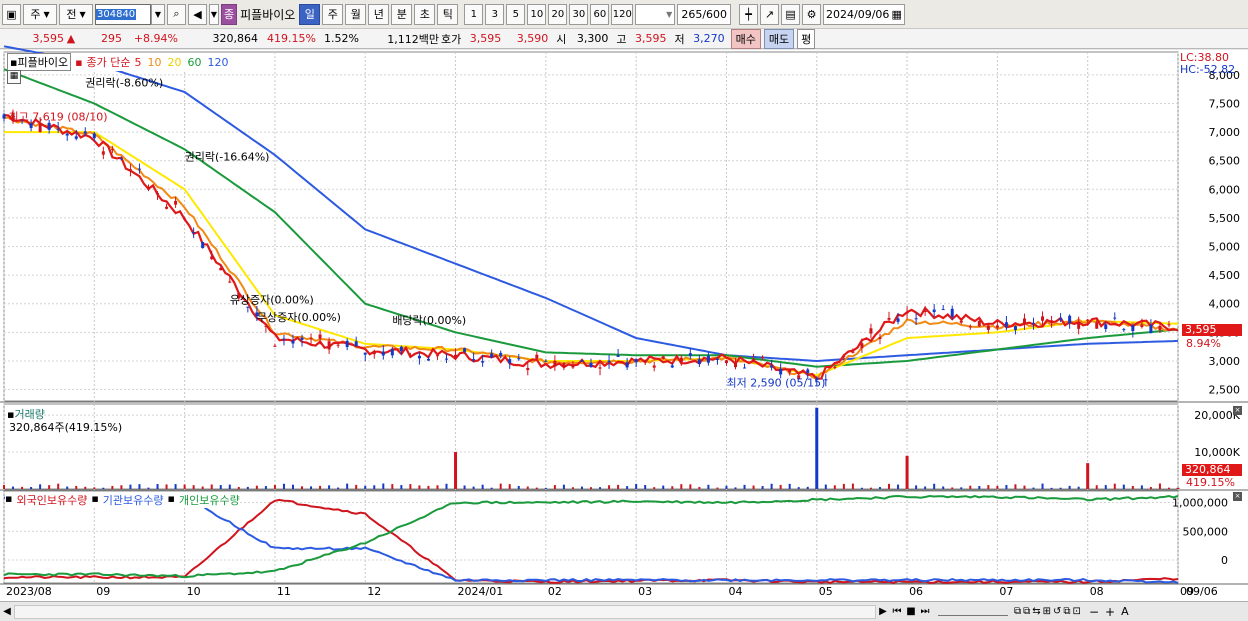 This screenshot has height=621, width=1248. Describe the element at coordinates (1207, 64) in the screenshot. I see `lc-hc: LC:38.80 HC:-52.82` at that location.